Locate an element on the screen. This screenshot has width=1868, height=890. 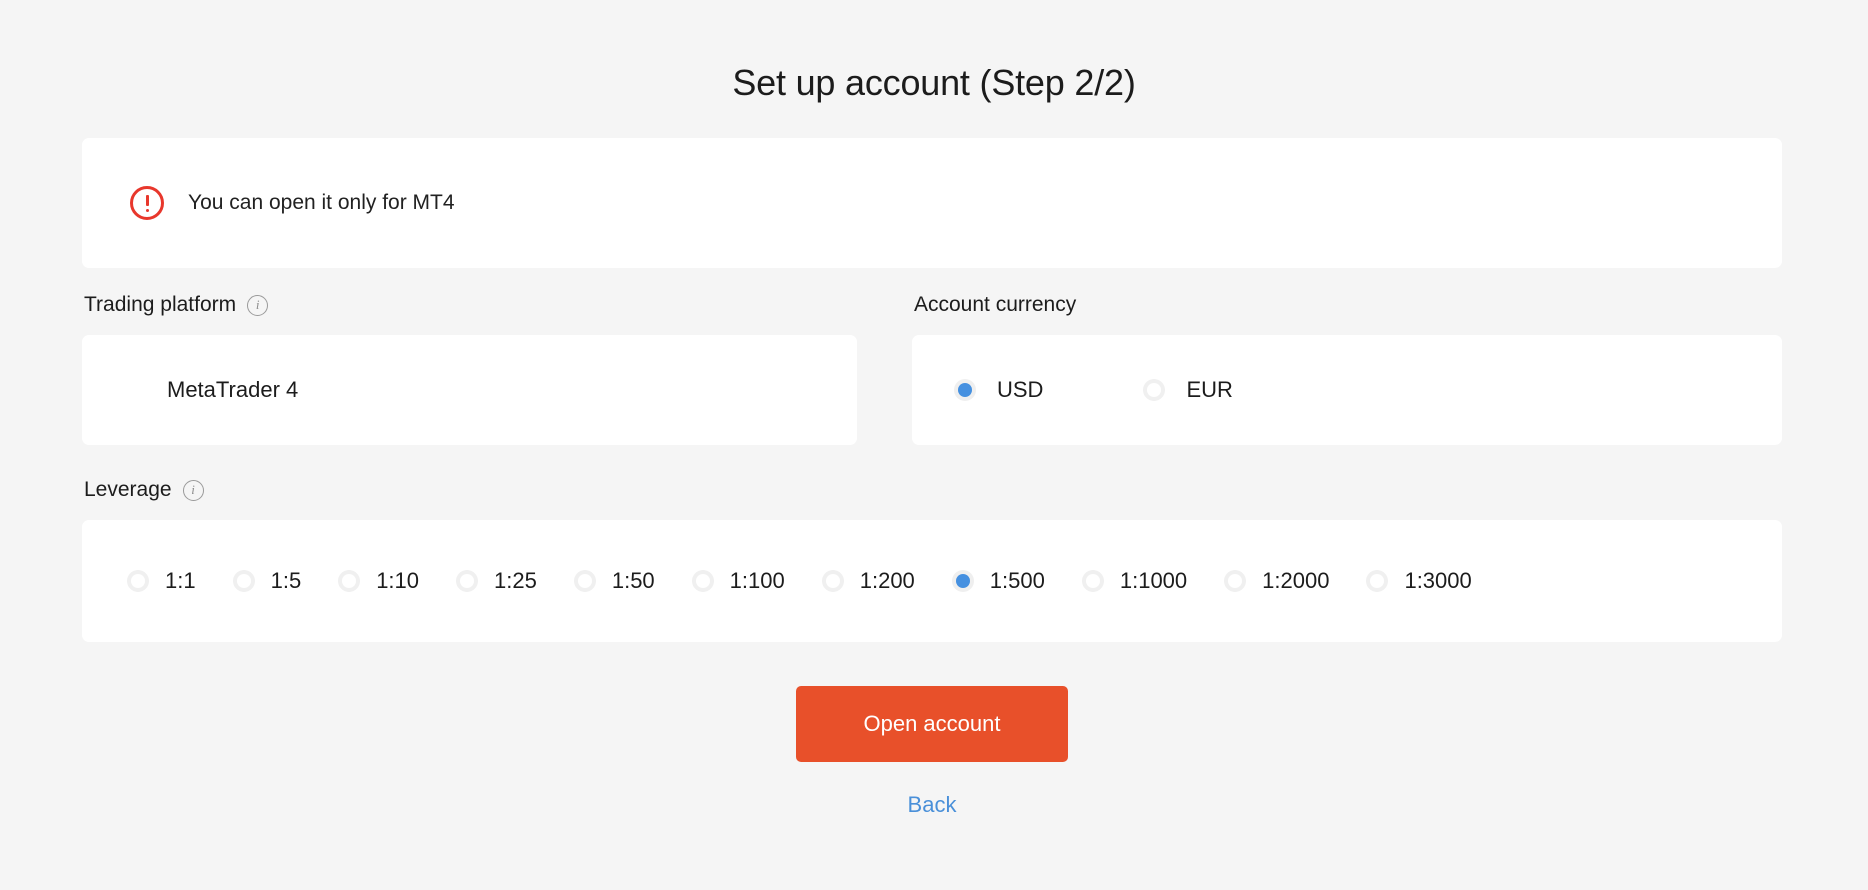
trading-platform-section: Trading platform i MetaTrader 4 is located at coordinates (469, 364).